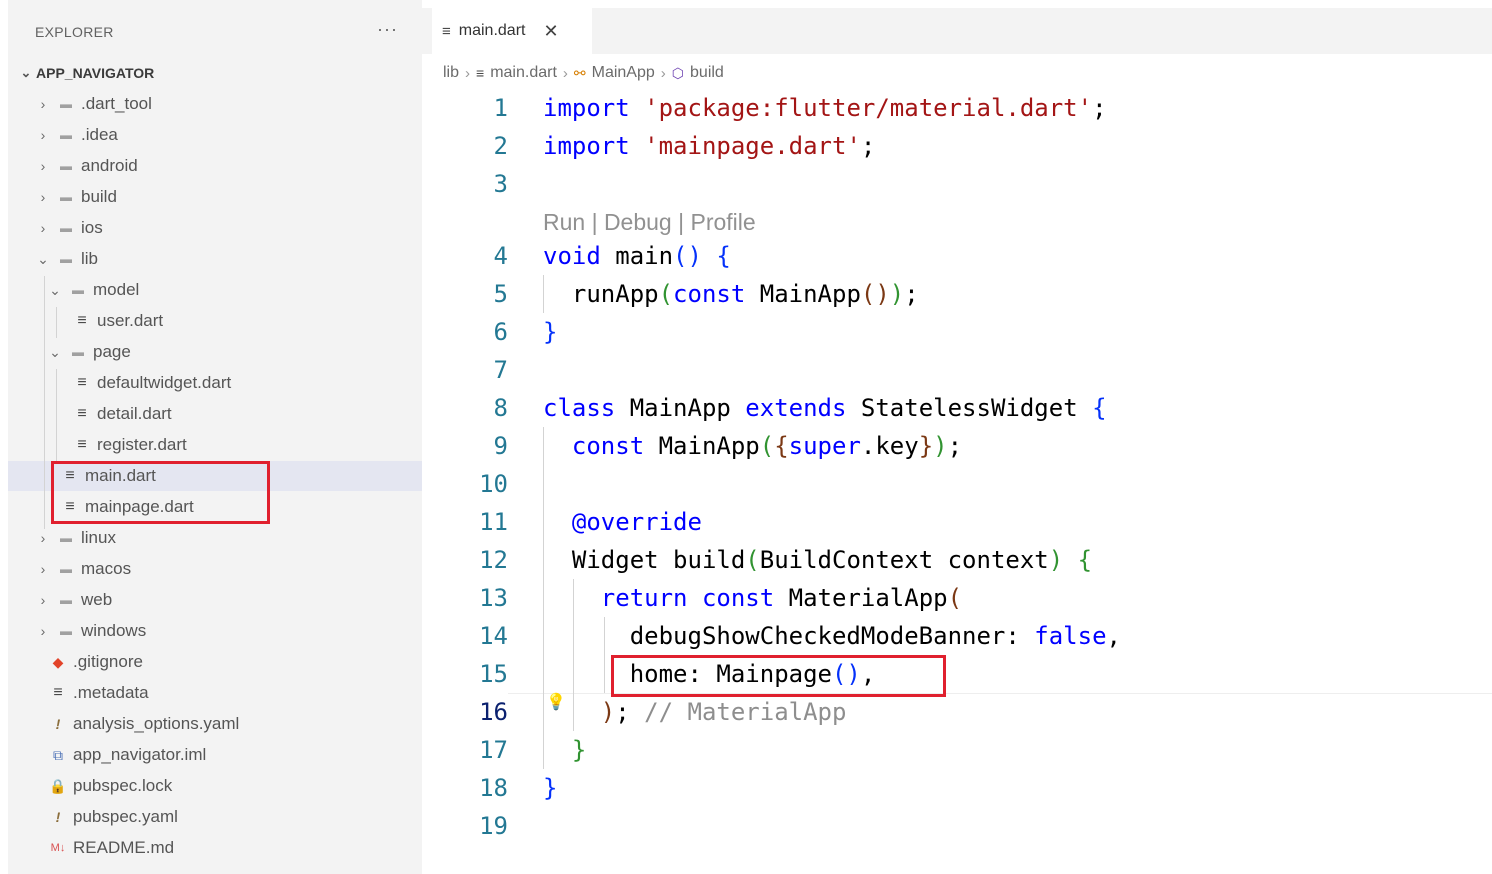 The width and height of the screenshot is (1492, 874). What do you see at coordinates (752, 598) in the screenshot?
I see `code-line-13: return const MaterialApp(` at bounding box center [752, 598].